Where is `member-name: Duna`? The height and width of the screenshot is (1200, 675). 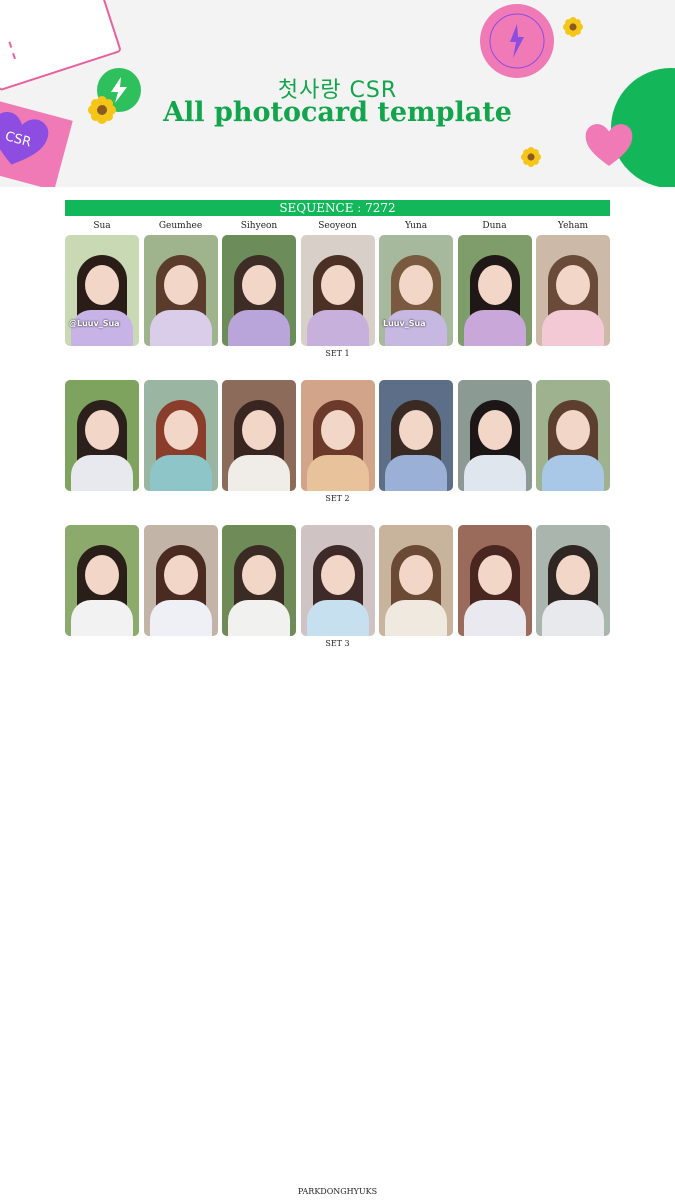
member-name: Duna is located at coordinates (494, 226).